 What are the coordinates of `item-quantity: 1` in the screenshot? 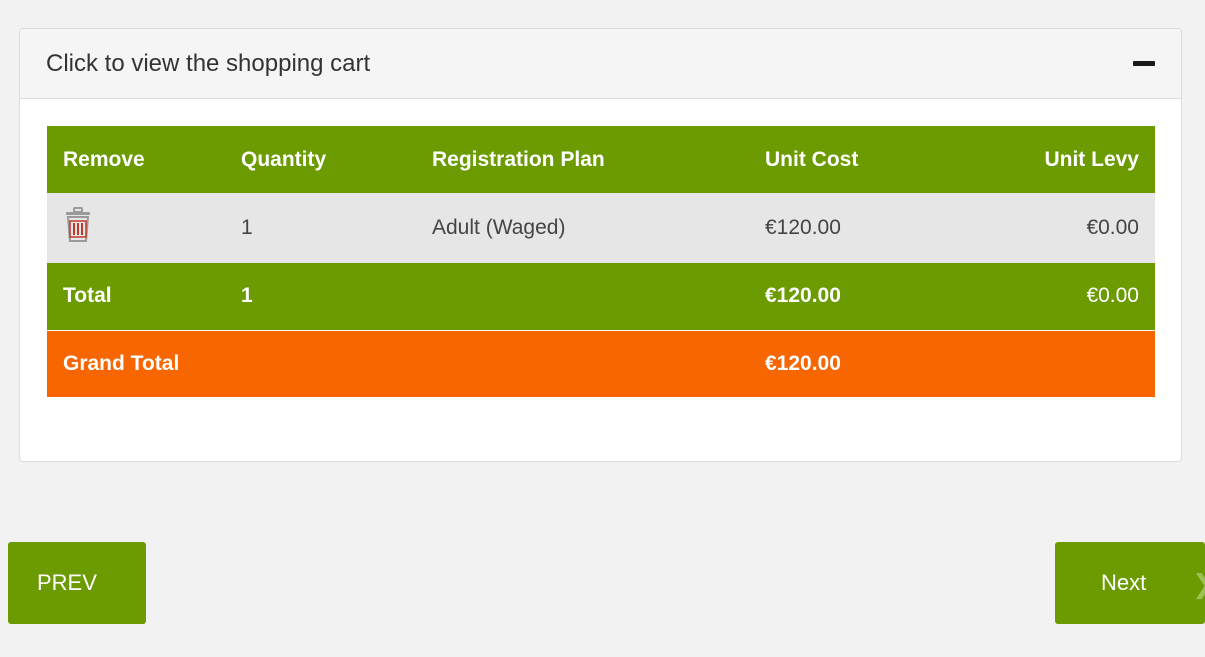 It's located at (247, 227).